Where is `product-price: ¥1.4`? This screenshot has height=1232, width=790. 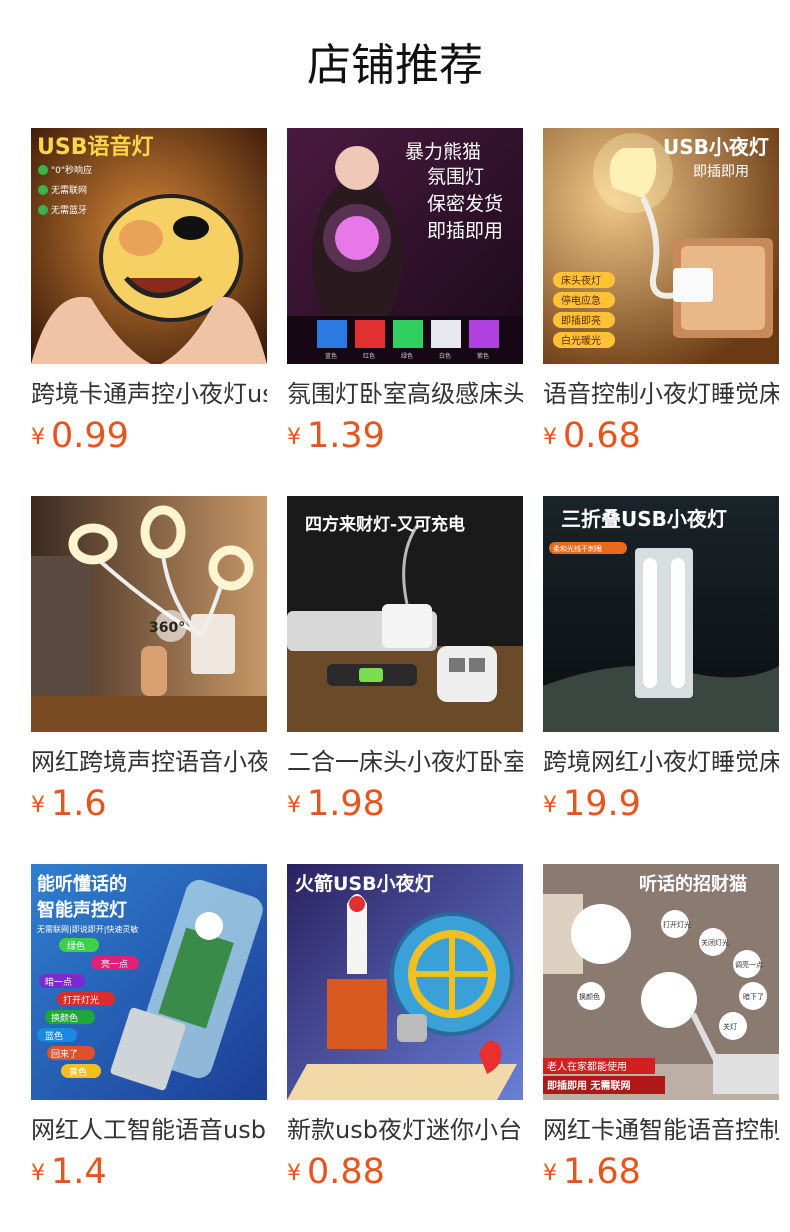 product-price: ¥1.4 is located at coordinates (69, 1172).